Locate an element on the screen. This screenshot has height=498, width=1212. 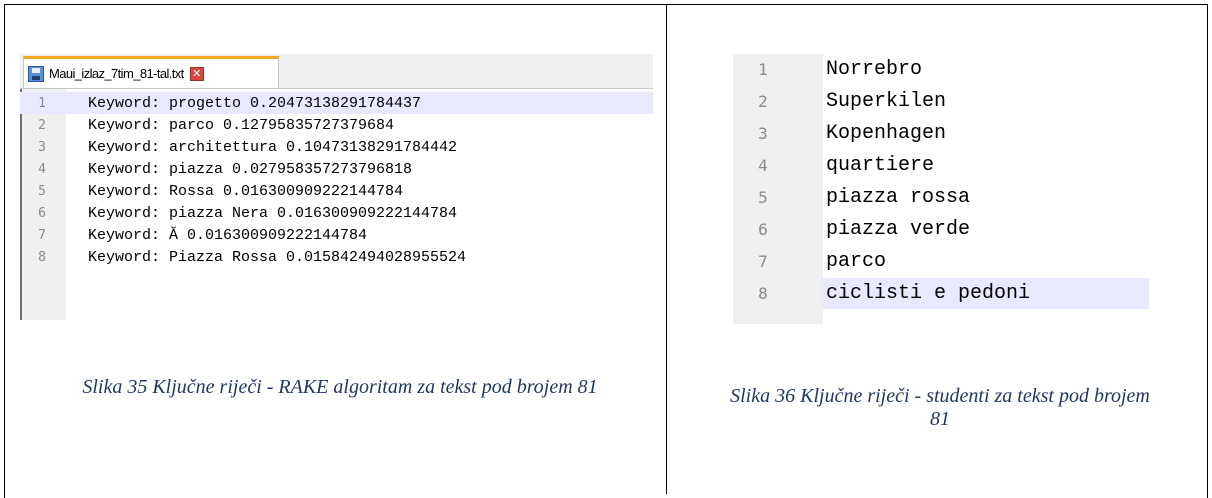
code-line: 2 Superkilen is located at coordinates (941, 101).